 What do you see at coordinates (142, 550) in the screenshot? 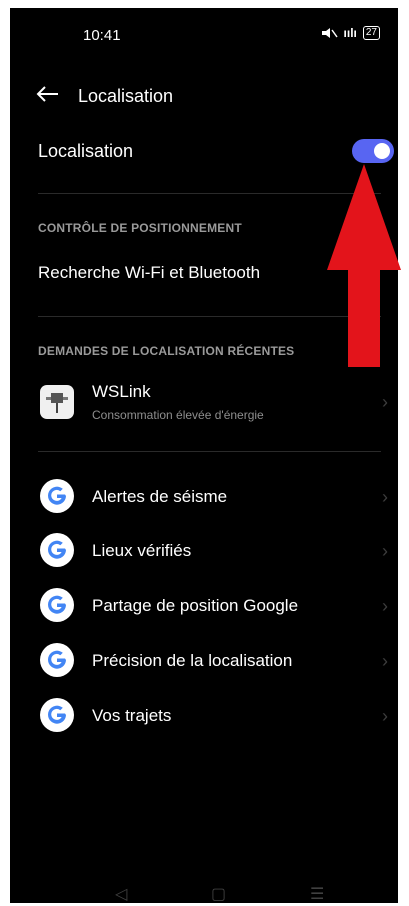
I see `service-label: Lieux vérifiés` at bounding box center [142, 550].